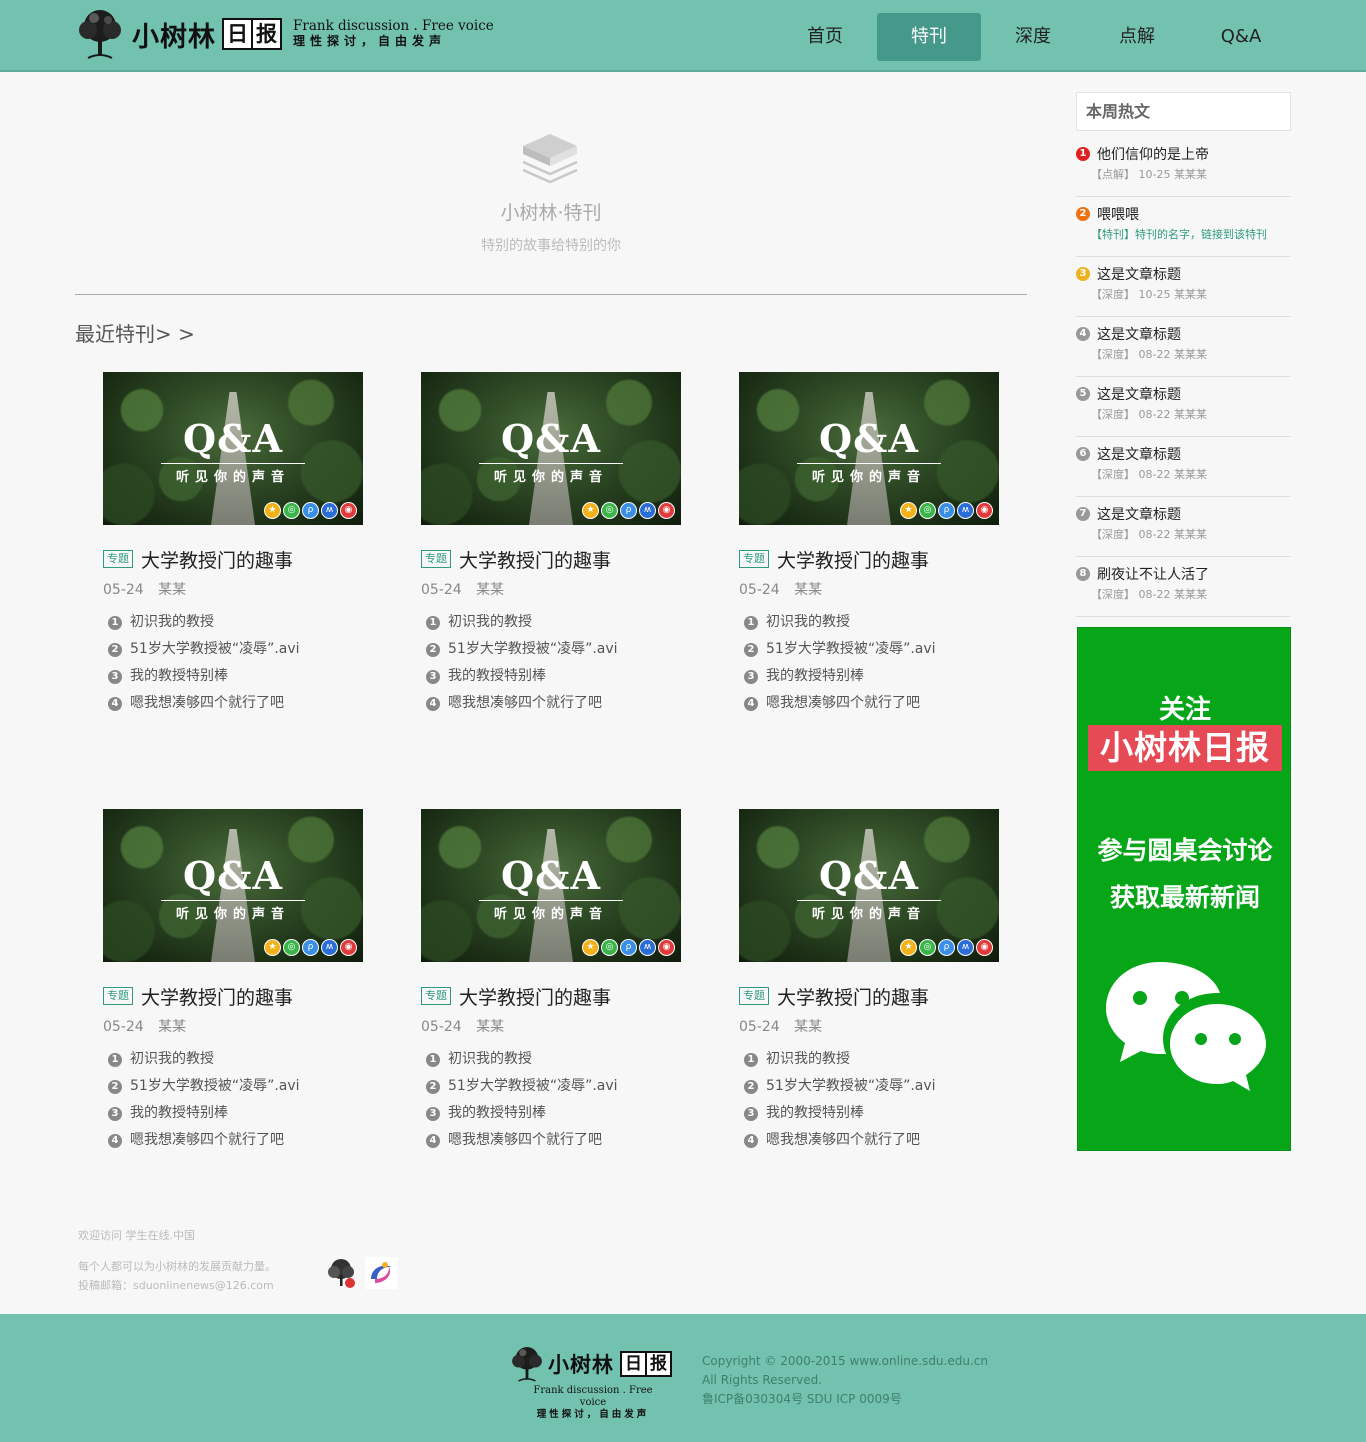  Describe the element at coordinates (1183, 467) in the screenshot. I see `hot-article-item: 6 这是文章标题 【深度】 08-22 某某某` at that location.